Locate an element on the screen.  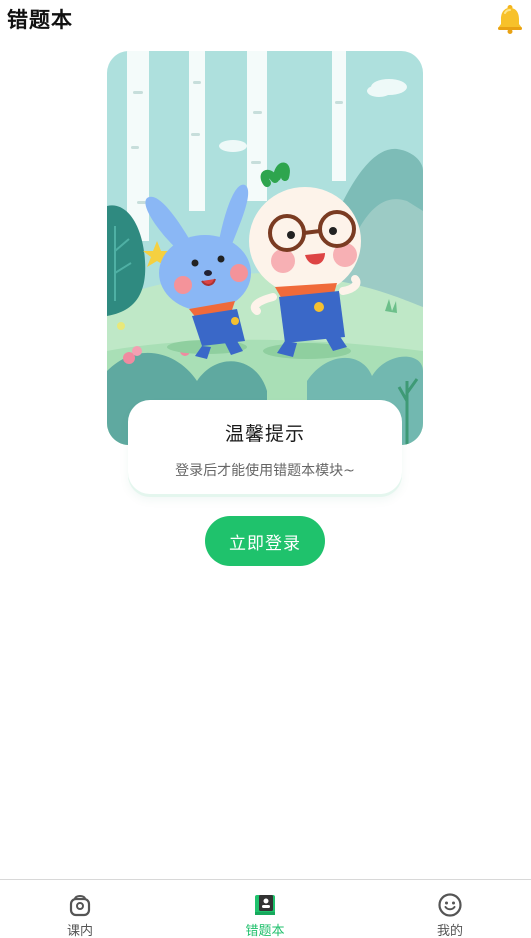
tip-message: 登录后才能使用错题本模块~ is located at coordinates (265, 471).